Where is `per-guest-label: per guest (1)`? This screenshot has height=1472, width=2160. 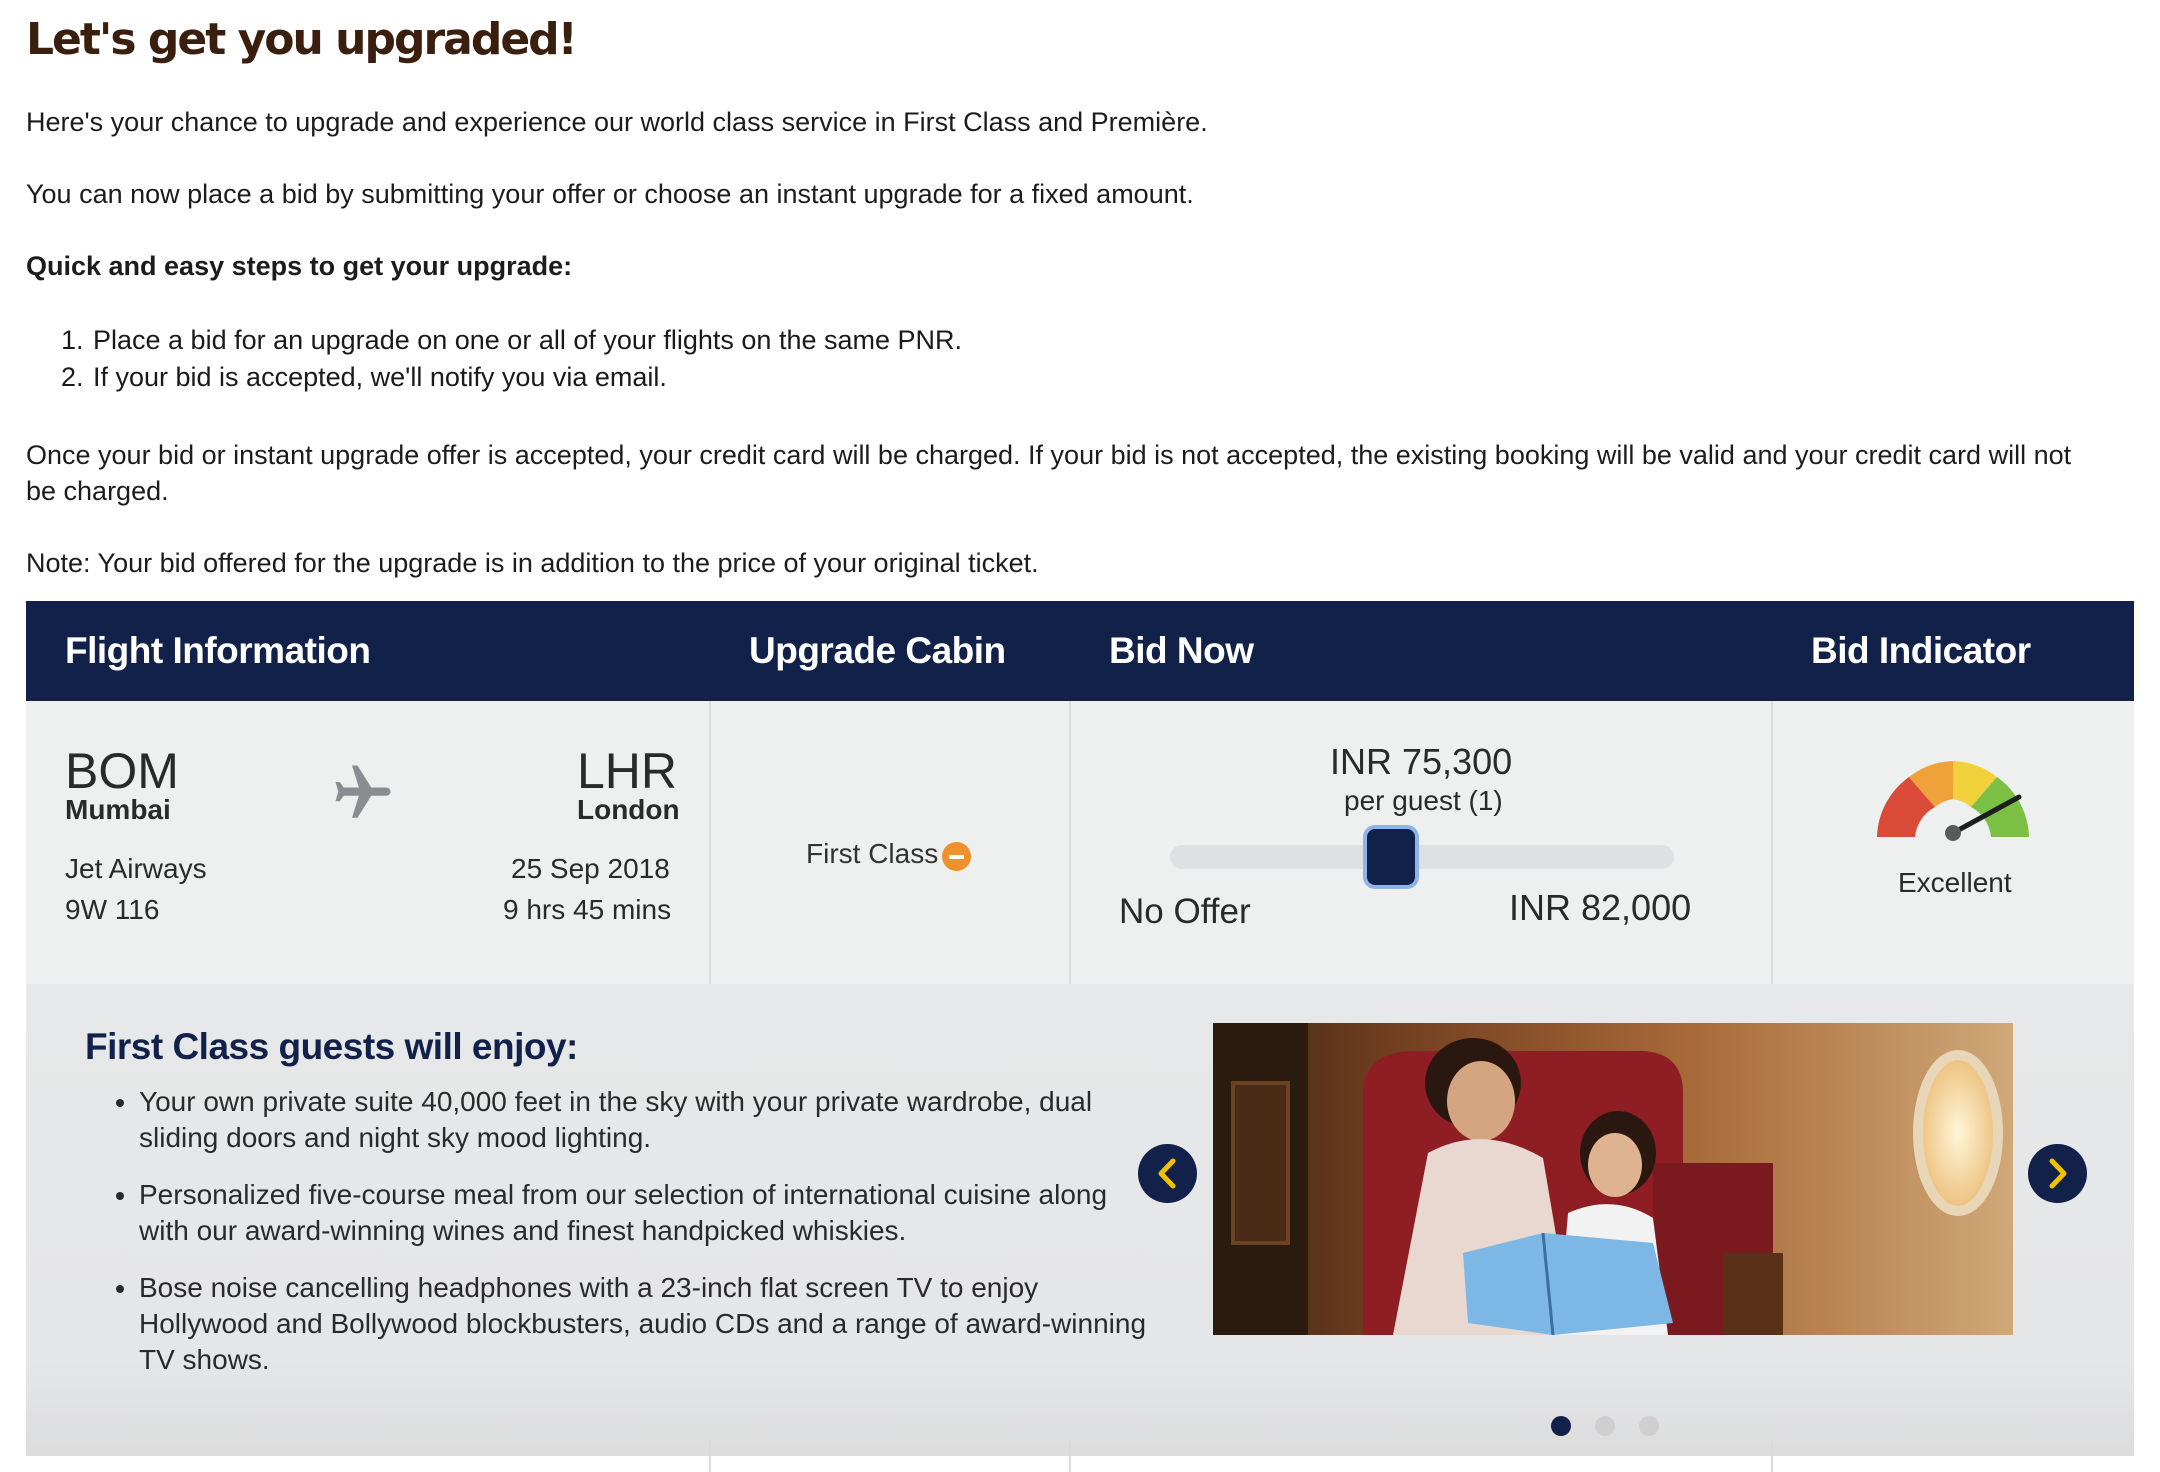 per-guest-label: per guest (1) is located at coordinates (1423, 800).